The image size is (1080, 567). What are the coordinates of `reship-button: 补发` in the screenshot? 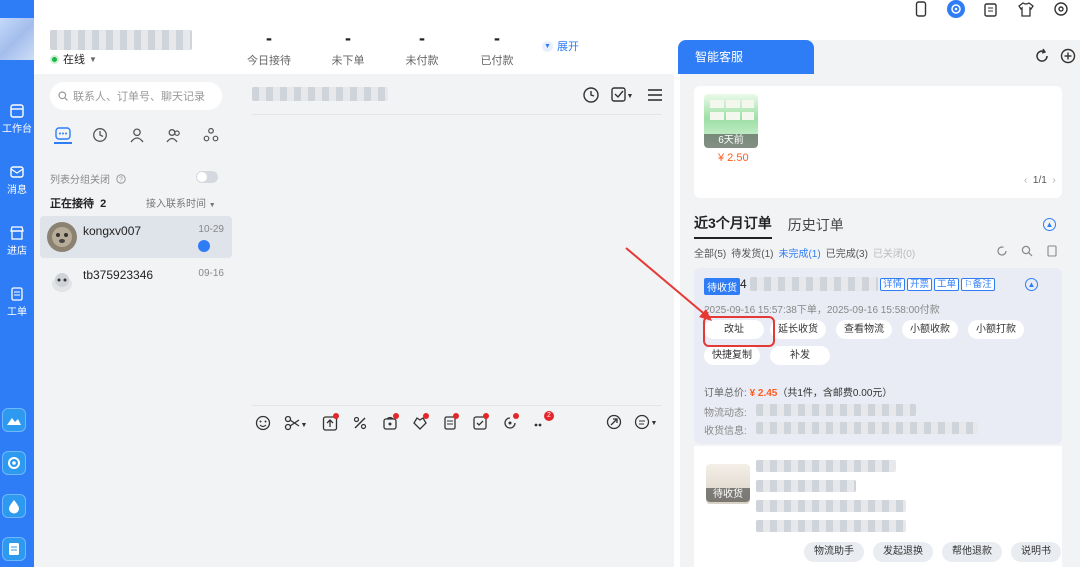 It's located at (800, 355).